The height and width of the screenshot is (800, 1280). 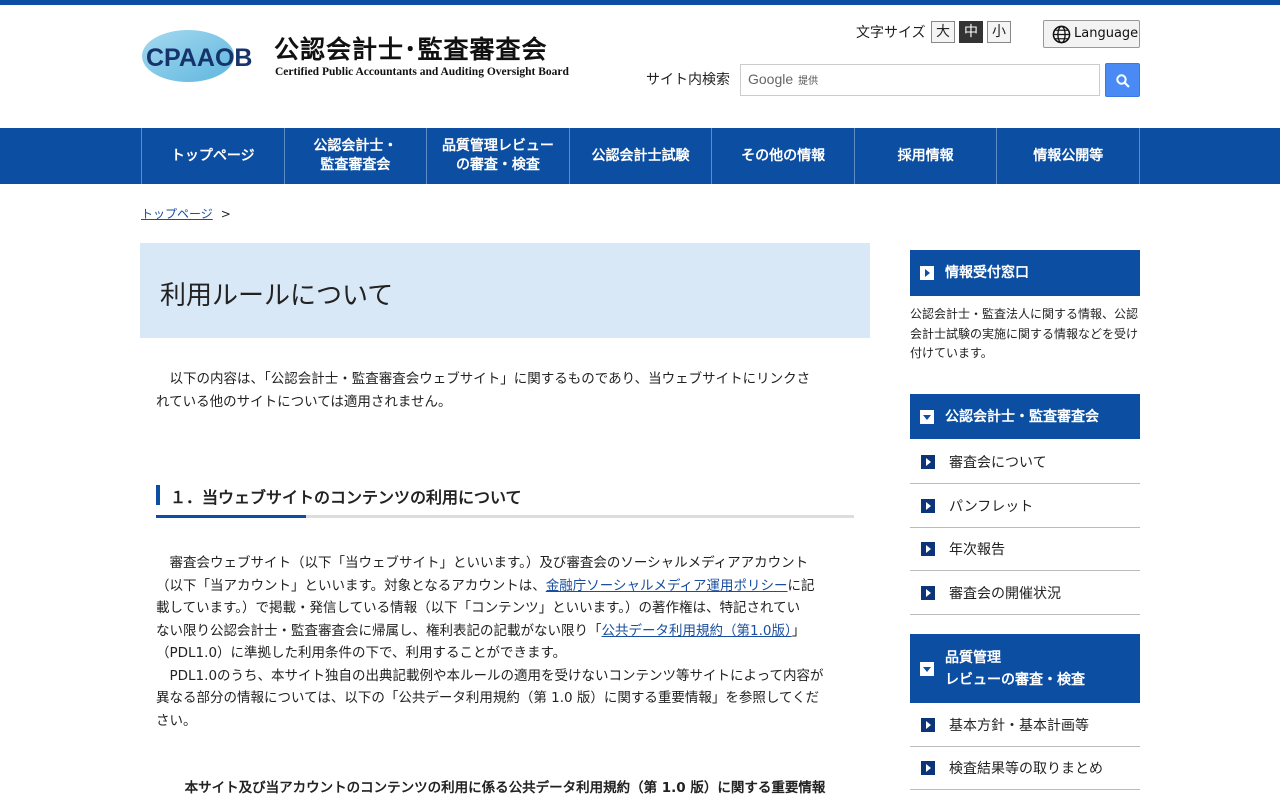 I want to click on page-title-box: 利用ルールについて, so click(x=505, y=290).